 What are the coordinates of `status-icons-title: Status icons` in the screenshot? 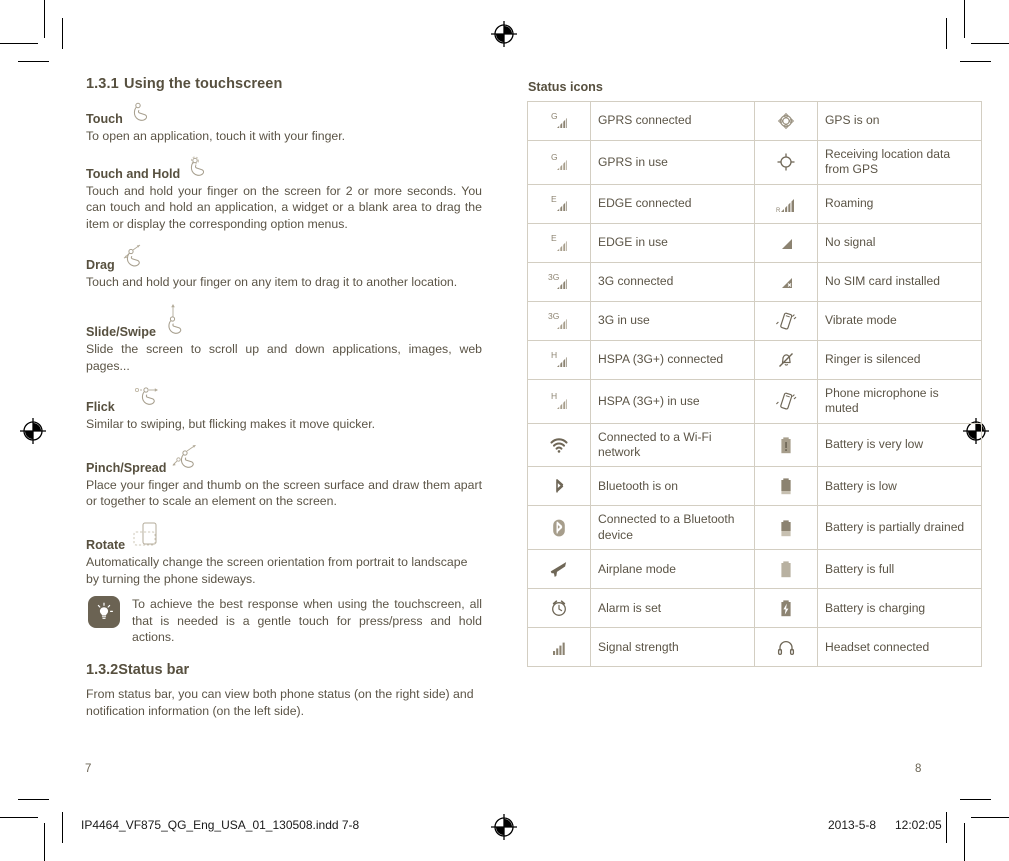 It's located at (565, 87).